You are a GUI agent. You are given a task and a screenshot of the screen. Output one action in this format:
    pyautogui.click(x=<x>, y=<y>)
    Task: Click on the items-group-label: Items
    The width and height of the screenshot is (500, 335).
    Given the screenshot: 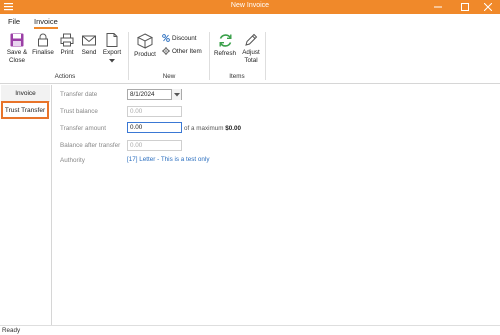 What is the action you would take?
    pyautogui.click(x=237, y=76)
    